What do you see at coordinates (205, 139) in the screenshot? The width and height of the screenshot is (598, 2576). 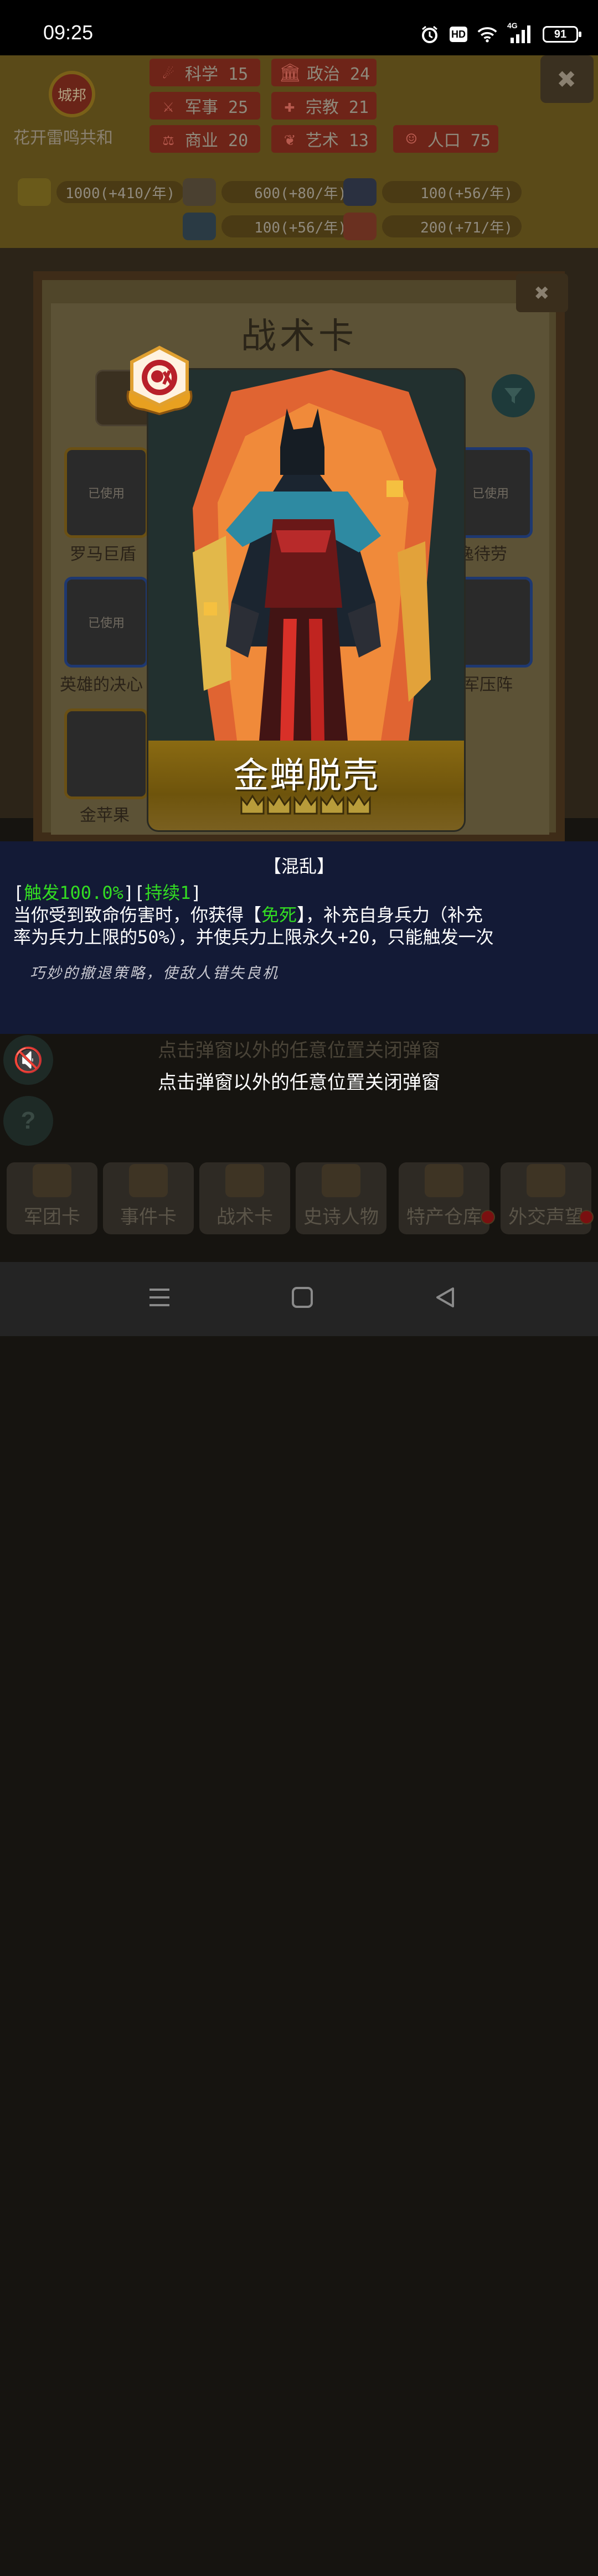 I see `stat-commerce: ⚖ 商业 20` at bounding box center [205, 139].